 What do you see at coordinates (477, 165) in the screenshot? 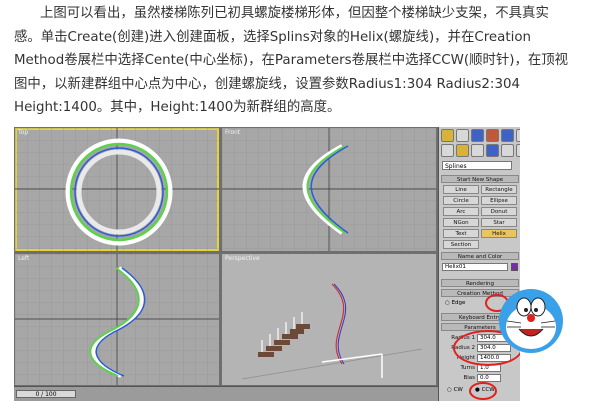
I see `category-dropdown: Splines` at bounding box center [477, 165].